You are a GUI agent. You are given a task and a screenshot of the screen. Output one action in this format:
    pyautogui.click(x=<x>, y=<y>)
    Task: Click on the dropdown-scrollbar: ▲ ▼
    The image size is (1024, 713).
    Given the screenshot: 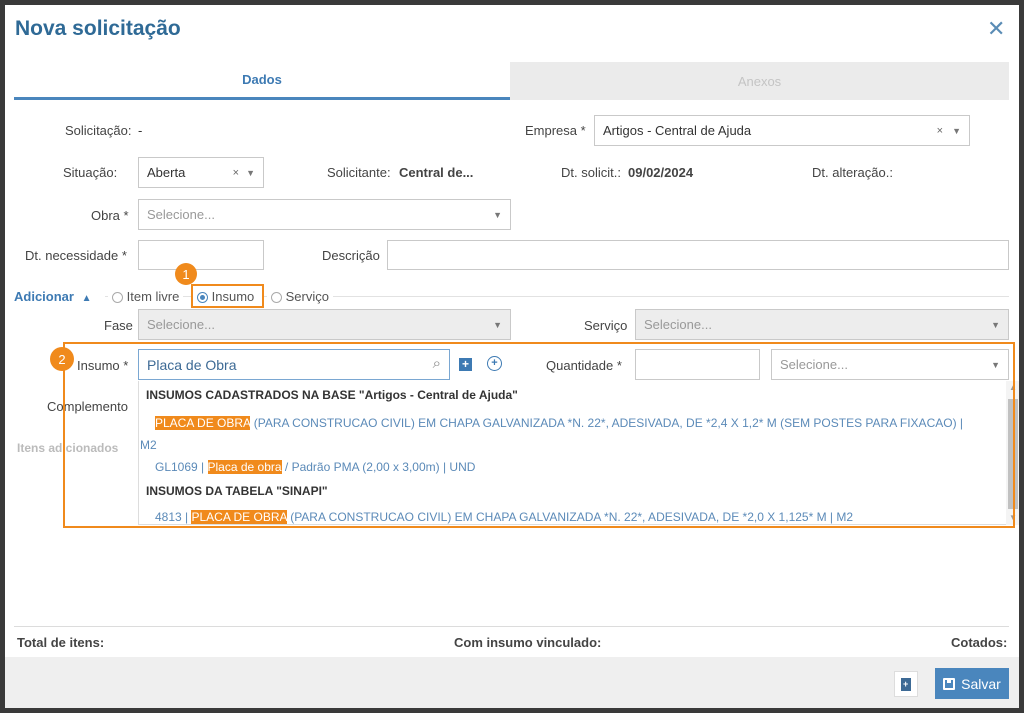 What is the action you would take?
    pyautogui.click(x=1012, y=453)
    